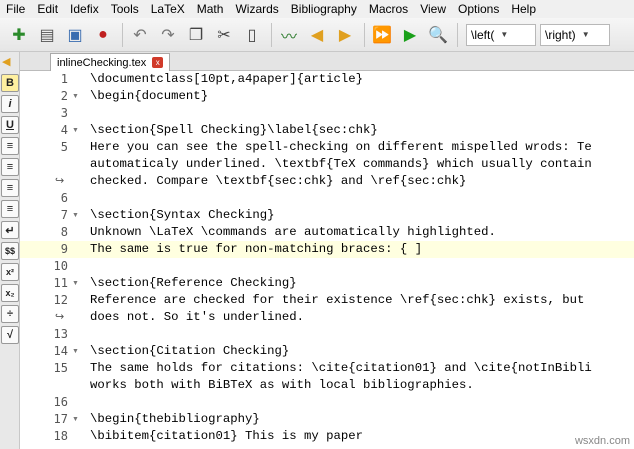  Describe the element at coordinates (60, 419) in the screenshot. I see `line-number: 17` at that location.